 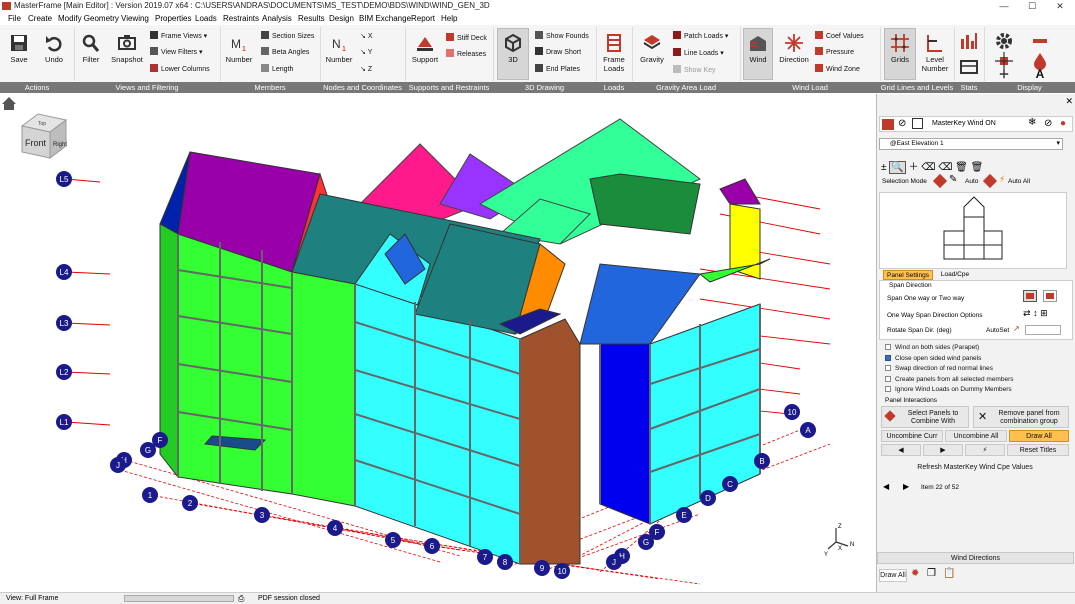 What do you see at coordinates (366, 52) in the screenshot?
I see `coord-y-button: ↘ Y` at bounding box center [366, 52].